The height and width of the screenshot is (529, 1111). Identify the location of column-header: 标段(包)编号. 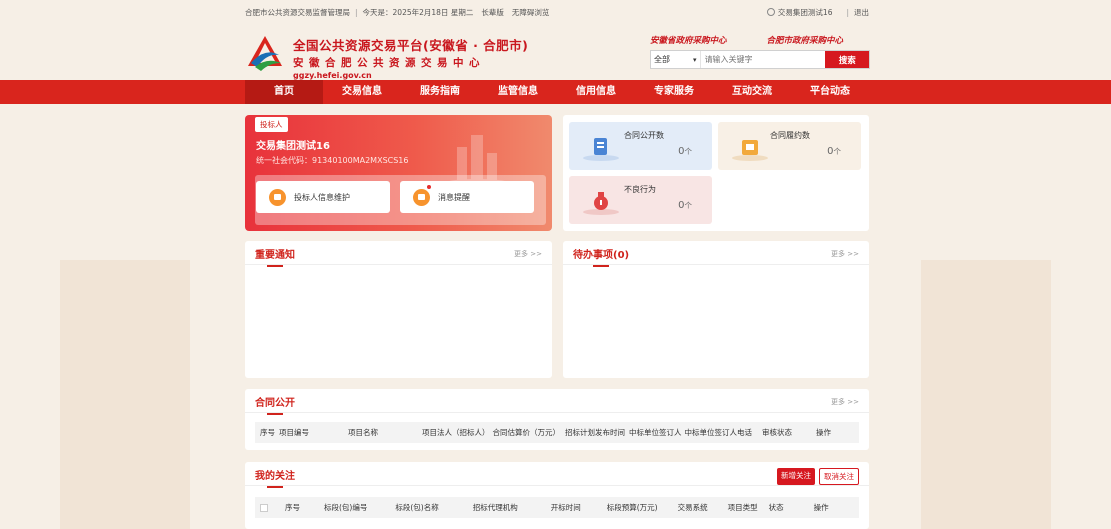
(346, 507).